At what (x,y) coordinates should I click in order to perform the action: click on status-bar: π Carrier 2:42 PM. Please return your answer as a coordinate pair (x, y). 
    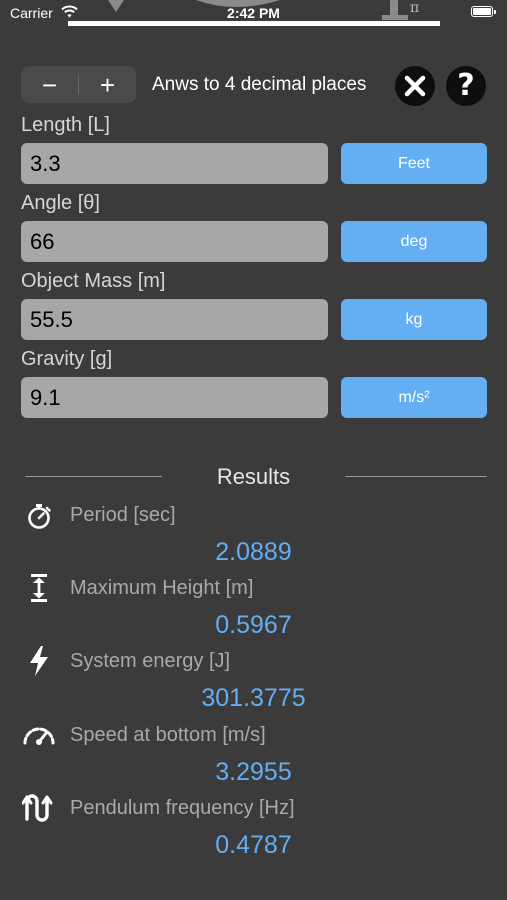
    Looking at the image, I should click on (253, 13).